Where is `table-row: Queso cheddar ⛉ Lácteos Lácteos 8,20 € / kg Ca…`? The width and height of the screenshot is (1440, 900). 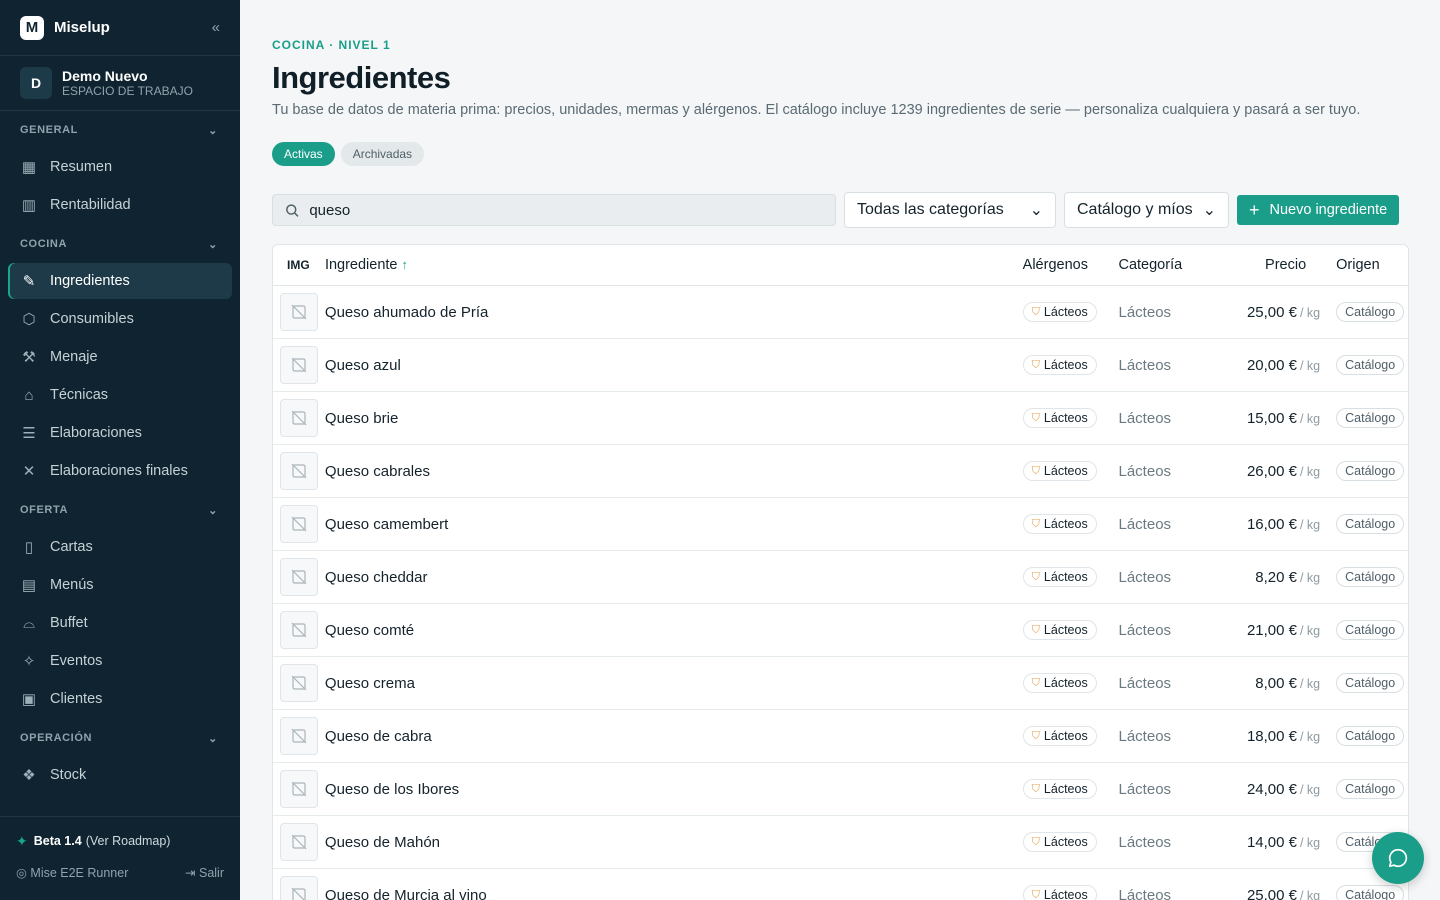
table-row: Queso cheddar ⛉ Lácteos Lácteos 8,20 € / kg Ca… is located at coordinates (840, 577).